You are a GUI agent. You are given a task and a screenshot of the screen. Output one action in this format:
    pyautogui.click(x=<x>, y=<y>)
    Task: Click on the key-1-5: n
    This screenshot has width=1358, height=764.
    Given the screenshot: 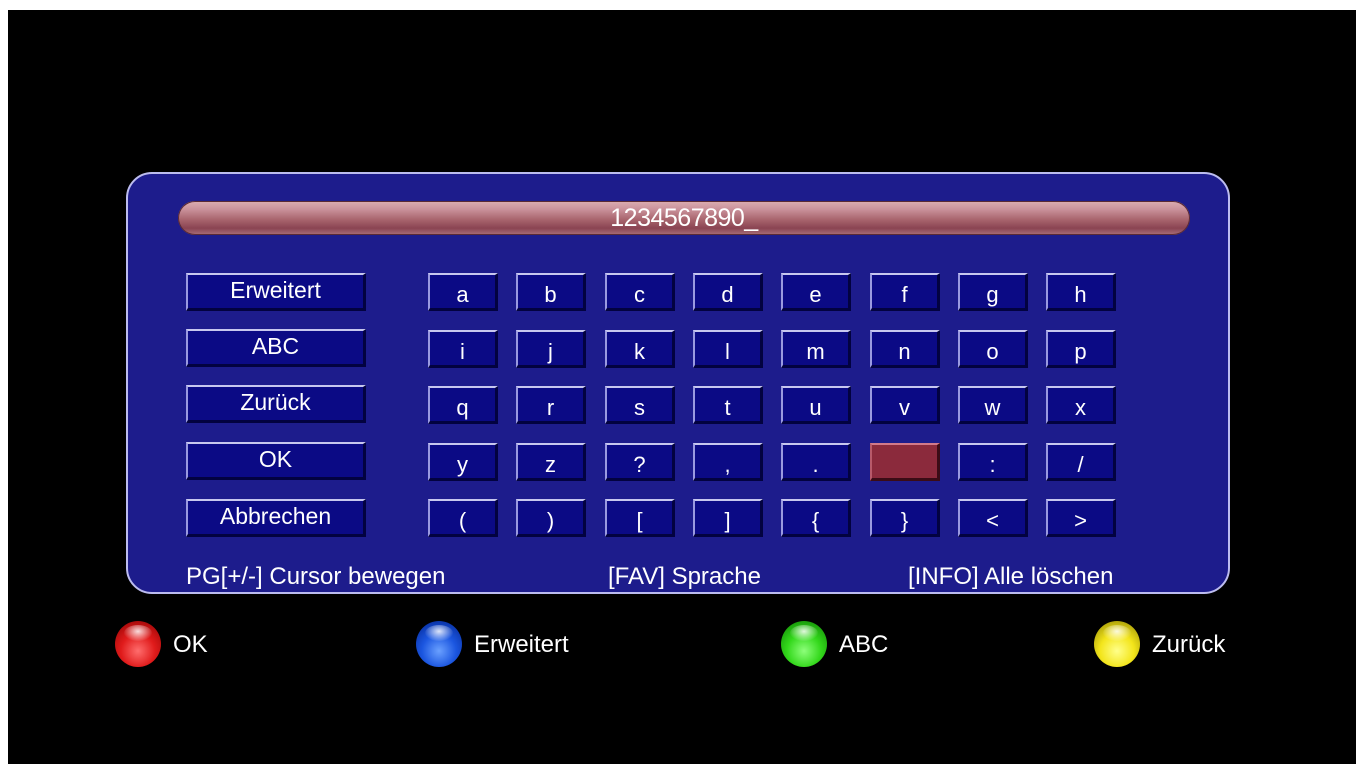 What is the action you would take?
    pyautogui.click(x=905, y=349)
    